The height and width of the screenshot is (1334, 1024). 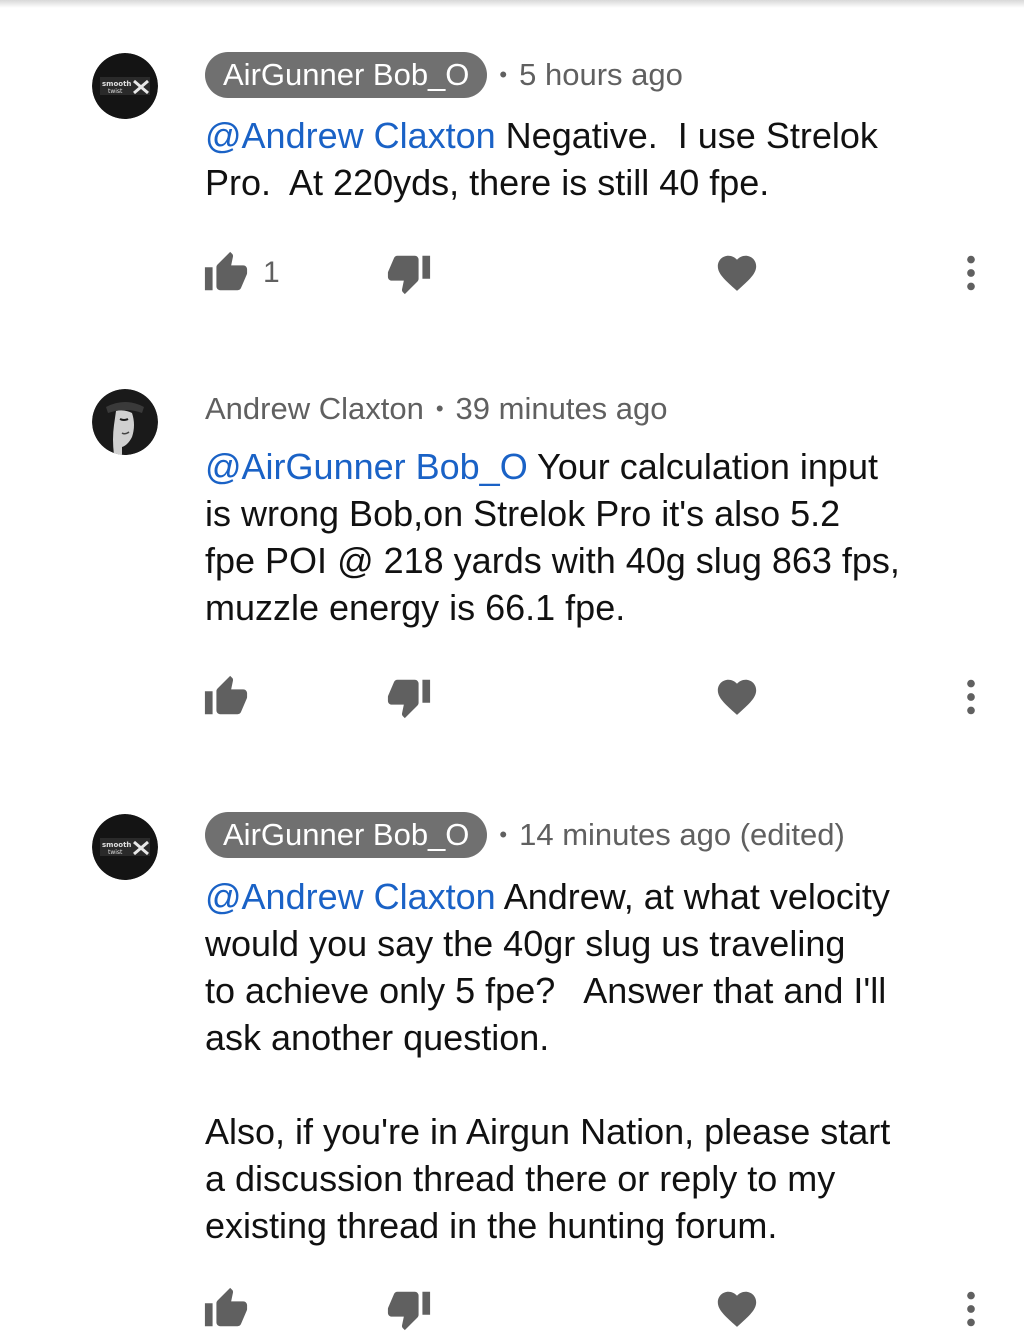 What do you see at coordinates (682, 834) in the screenshot?
I see `timestamp: 14 minutes ago (edited)` at bounding box center [682, 834].